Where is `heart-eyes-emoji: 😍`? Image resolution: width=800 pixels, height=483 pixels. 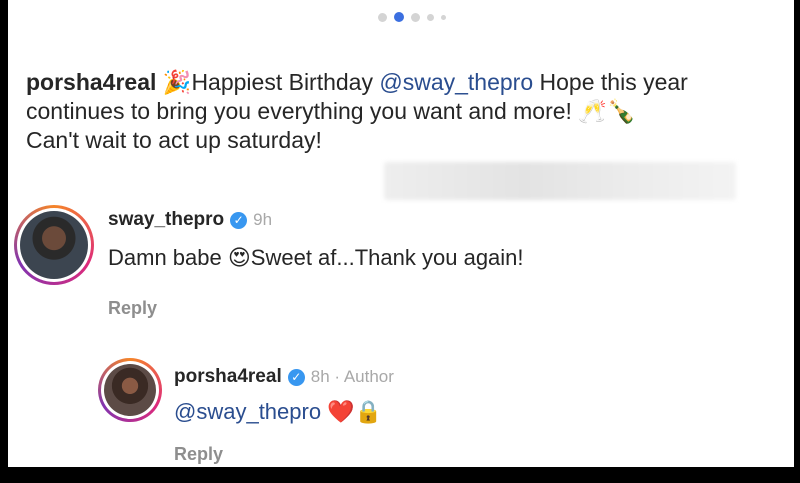 heart-eyes-emoji: 😍 is located at coordinates (239, 257).